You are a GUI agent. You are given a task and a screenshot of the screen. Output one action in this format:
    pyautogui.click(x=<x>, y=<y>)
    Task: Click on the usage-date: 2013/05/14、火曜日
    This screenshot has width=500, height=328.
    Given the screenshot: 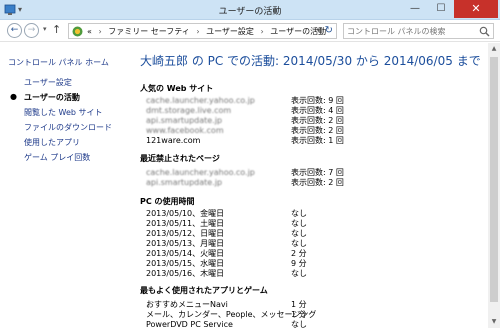 What is the action you would take?
    pyautogui.click(x=185, y=253)
    